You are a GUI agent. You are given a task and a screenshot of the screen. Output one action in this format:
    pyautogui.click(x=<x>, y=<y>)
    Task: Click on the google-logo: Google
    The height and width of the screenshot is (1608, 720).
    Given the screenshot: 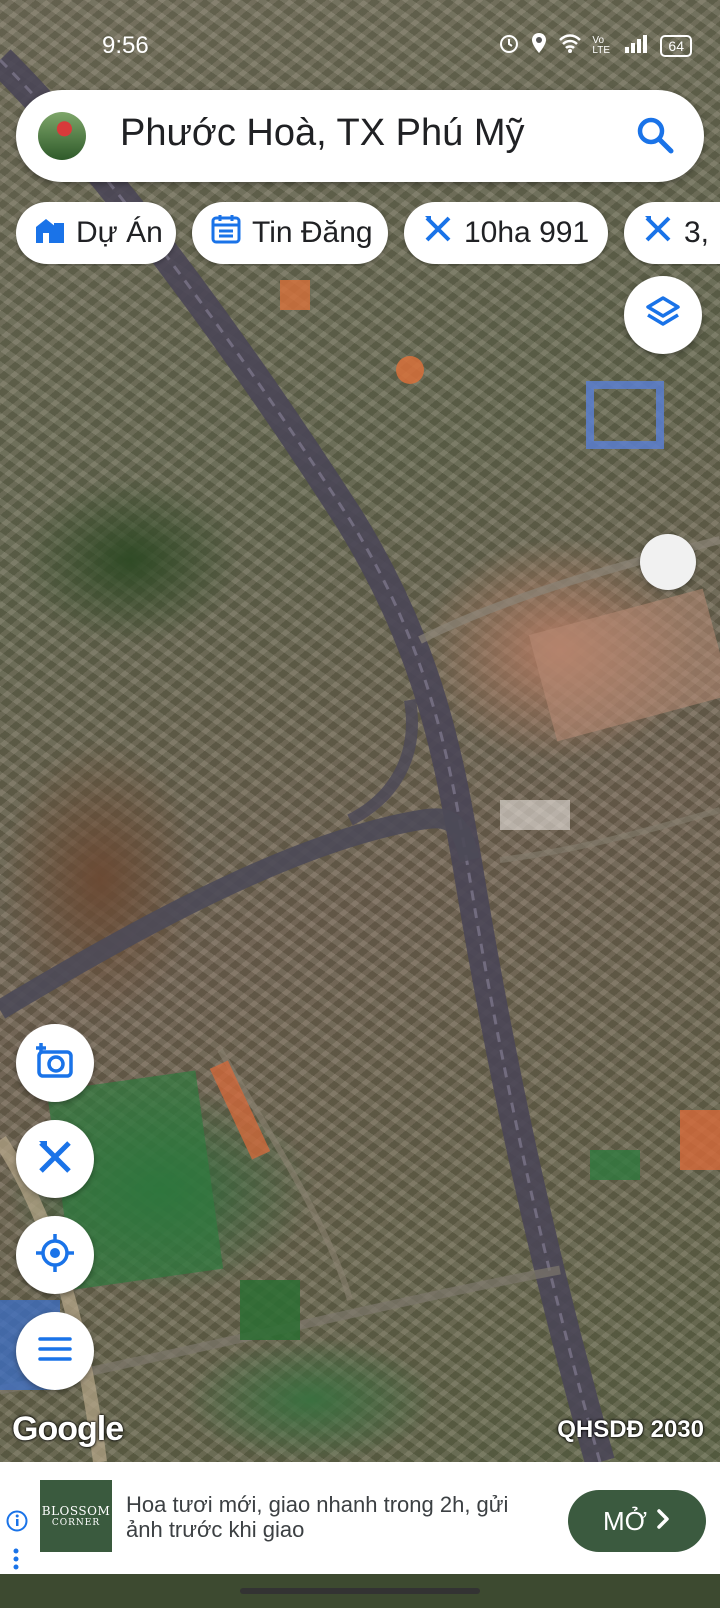 What is the action you would take?
    pyautogui.click(x=68, y=1429)
    